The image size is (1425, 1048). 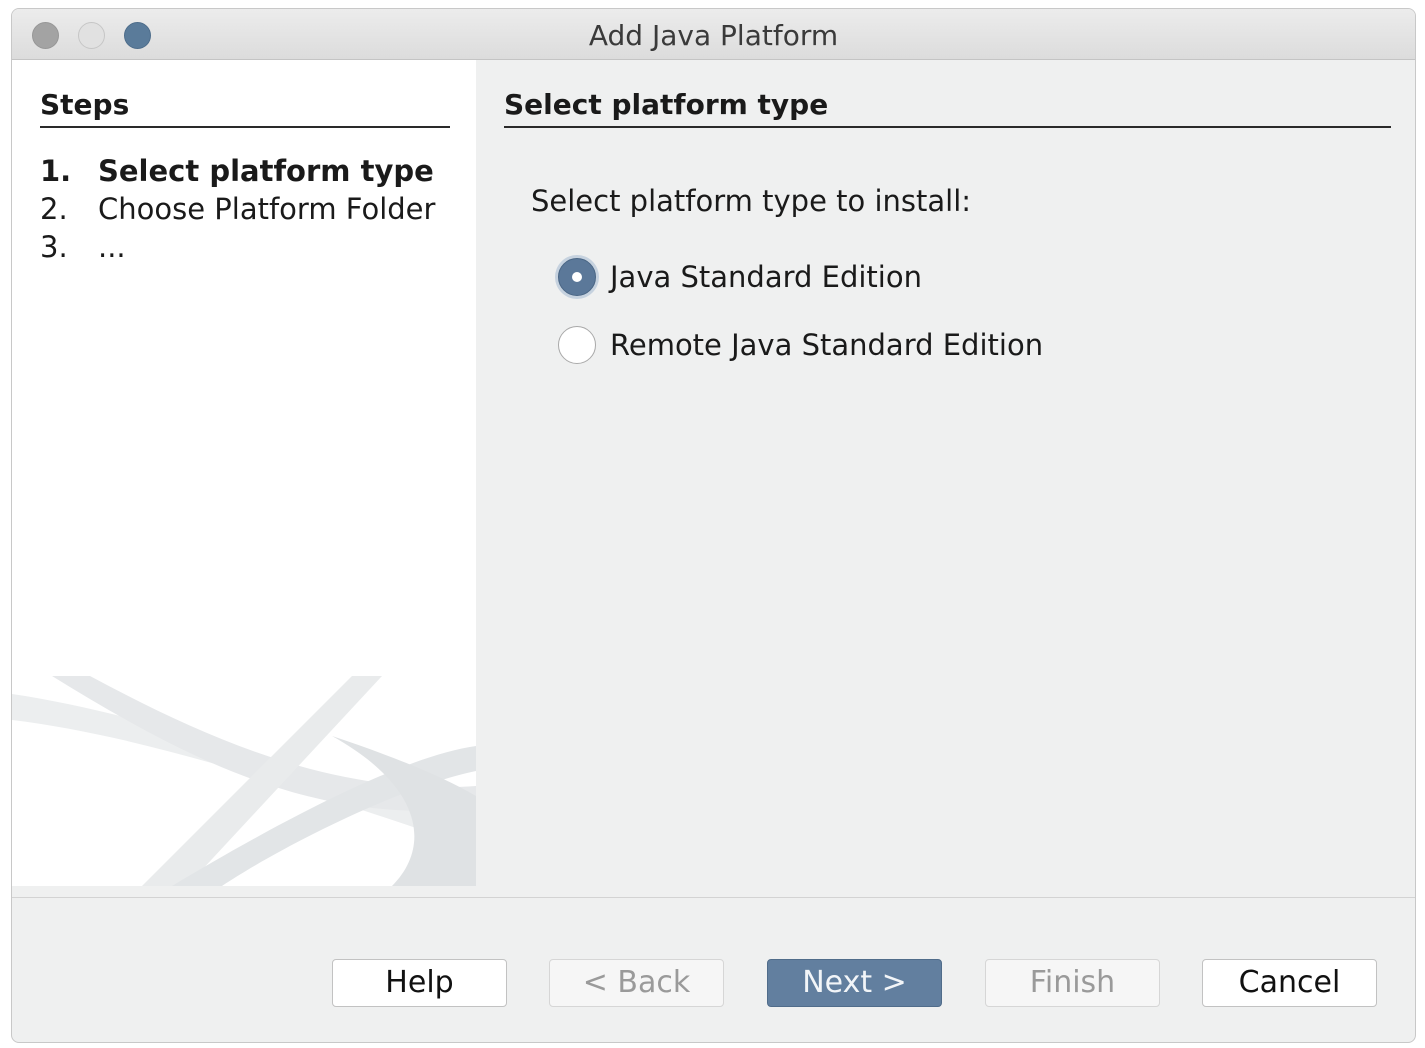 I want to click on window-title: Add Java Platform, so click(x=713, y=35).